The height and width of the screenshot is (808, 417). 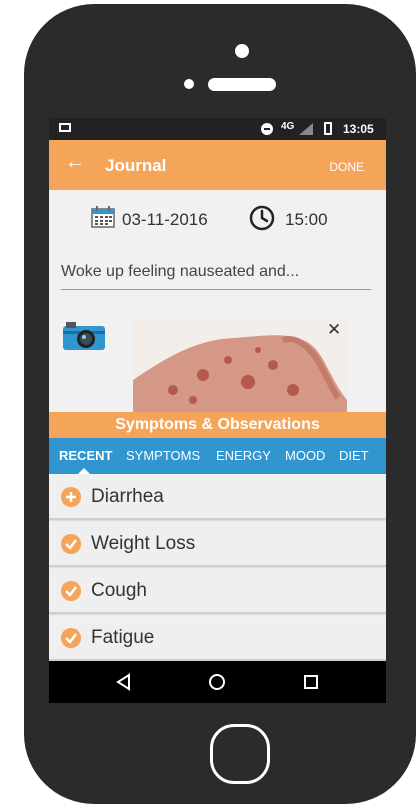 What do you see at coordinates (103, 217) in the screenshot?
I see `calendar-icon` at bounding box center [103, 217].